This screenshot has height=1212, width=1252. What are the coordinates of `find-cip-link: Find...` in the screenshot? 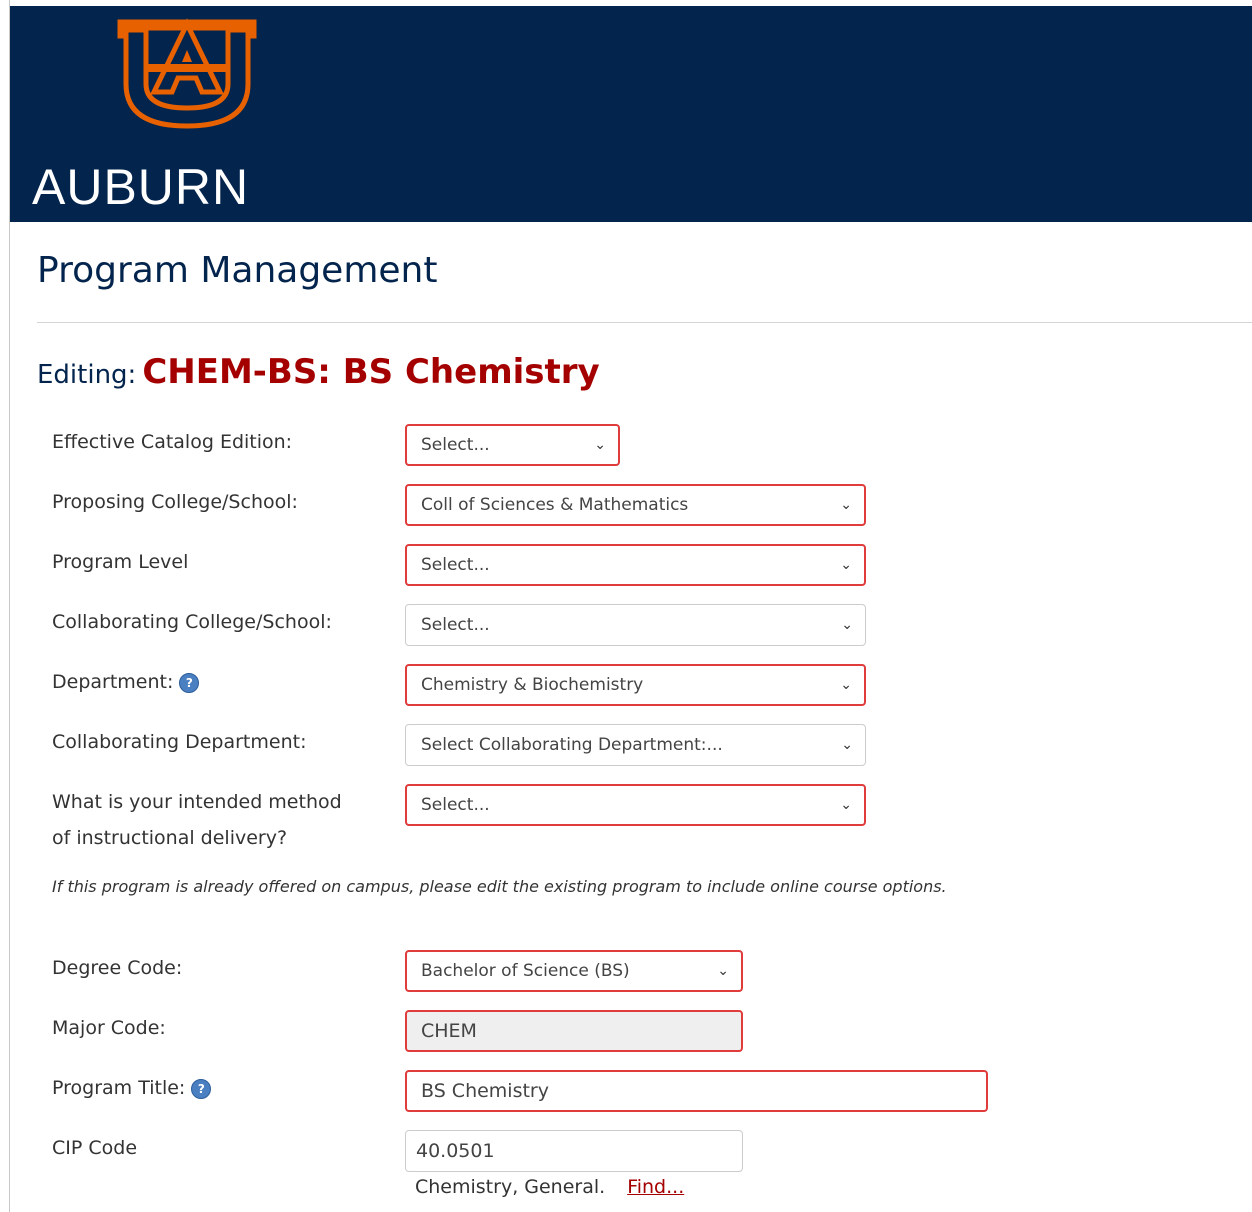 It's located at (655, 1187).